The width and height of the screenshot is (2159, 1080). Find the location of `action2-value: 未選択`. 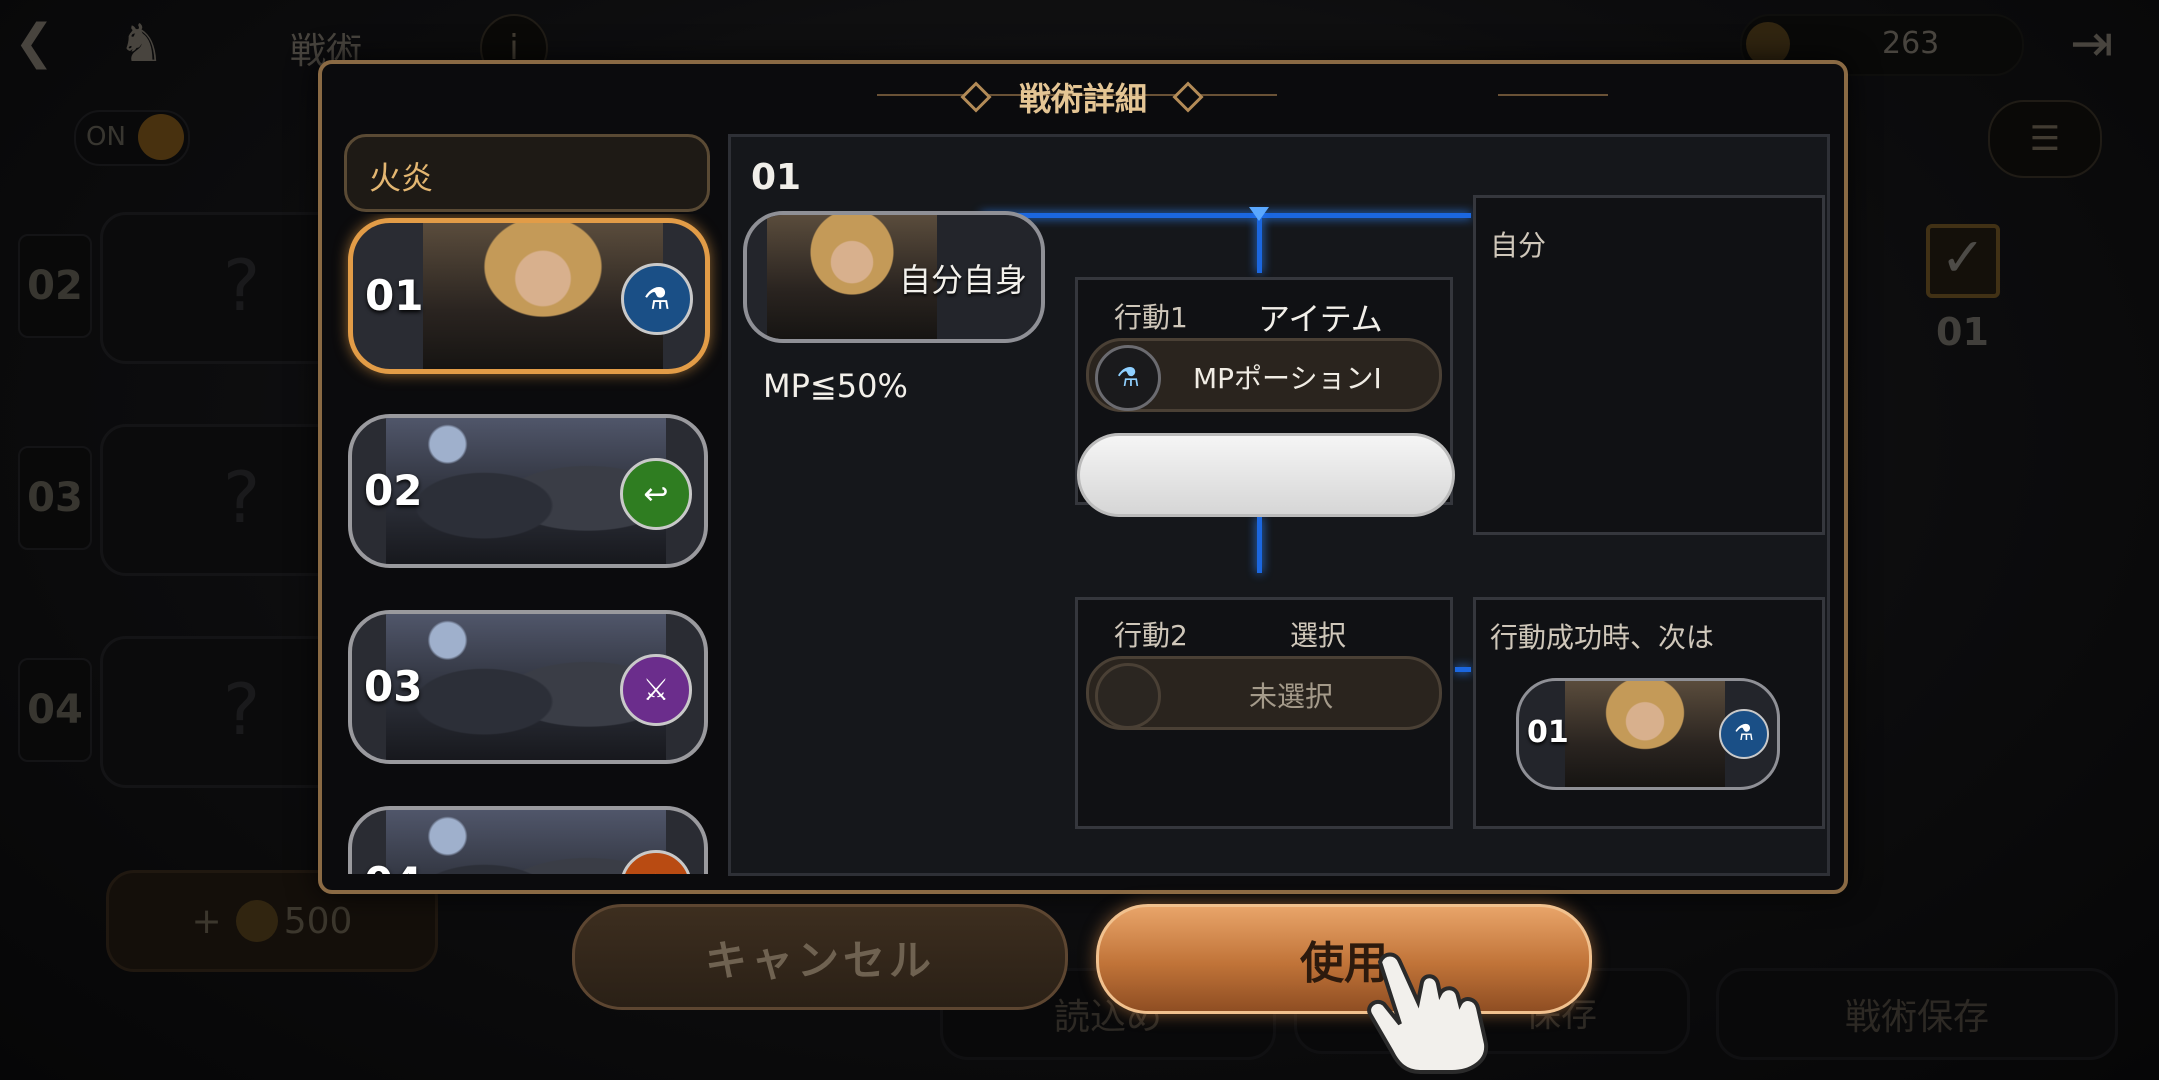

action2-value: 未選択 is located at coordinates (1291, 696).